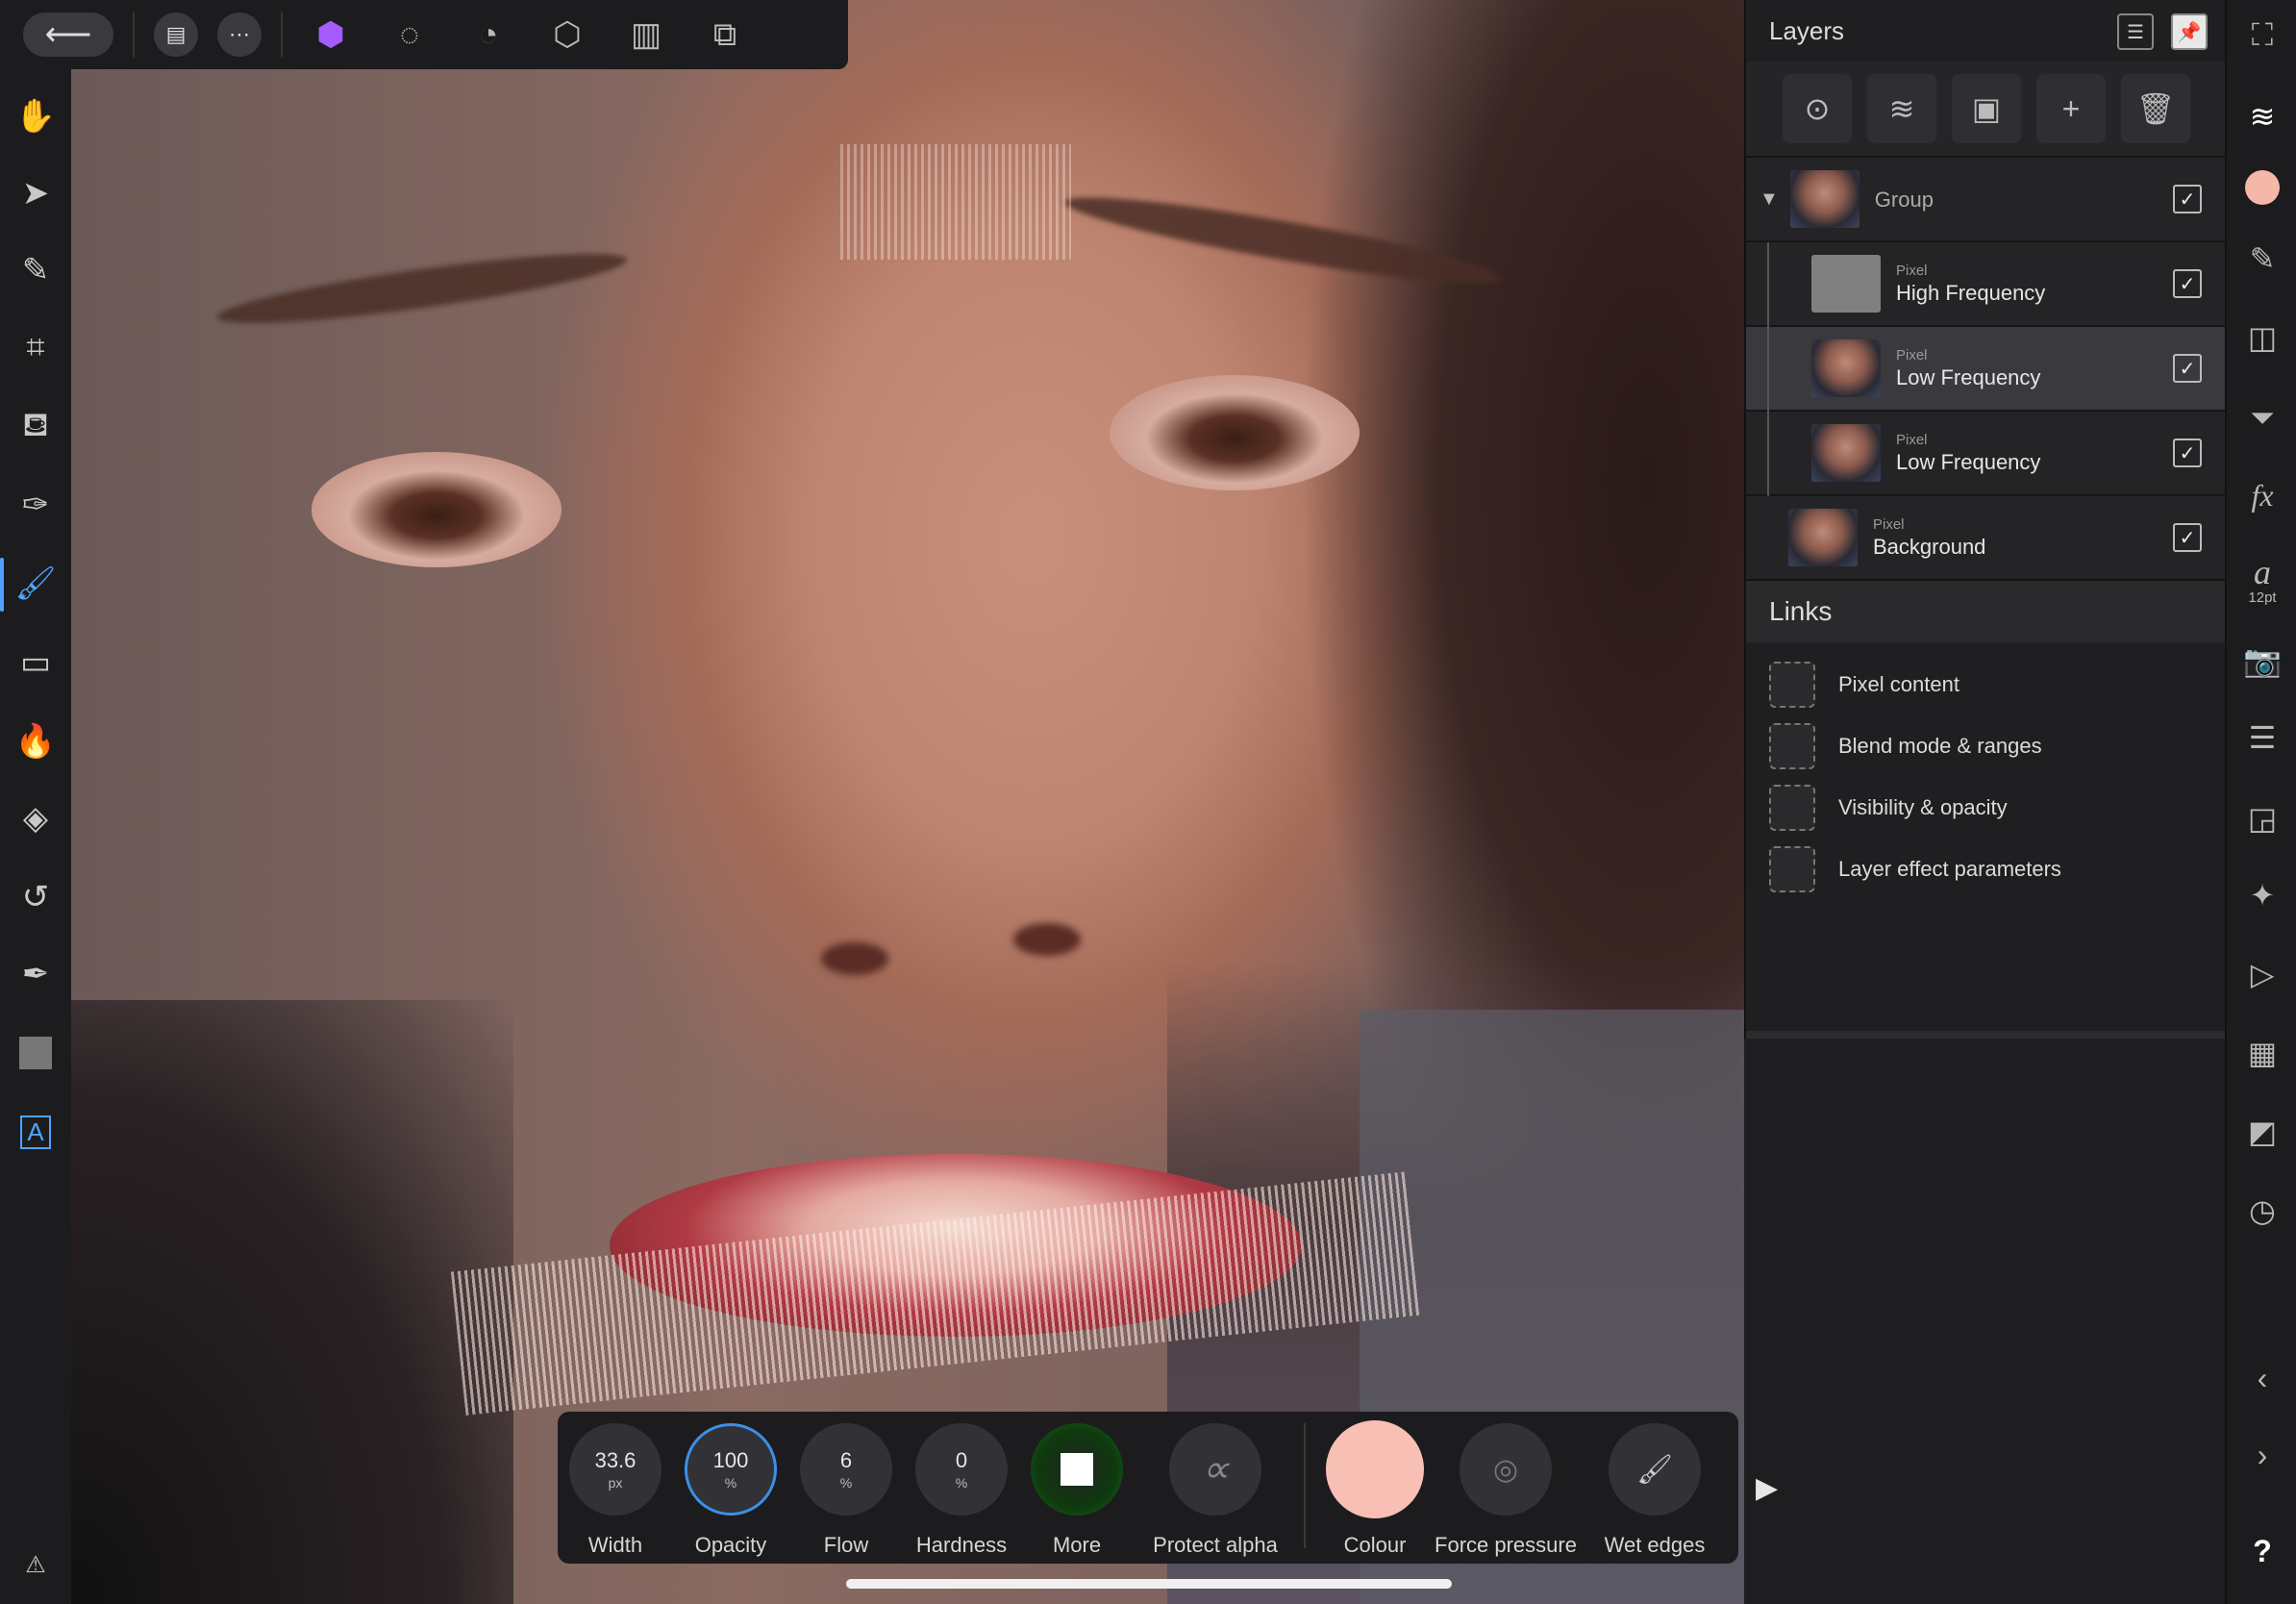 This screenshot has width=2296, height=1604. Describe the element at coordinates (1985, 869) in the screenshot. I see `link-item-layer-effect: Layer effect parameters` at that location.